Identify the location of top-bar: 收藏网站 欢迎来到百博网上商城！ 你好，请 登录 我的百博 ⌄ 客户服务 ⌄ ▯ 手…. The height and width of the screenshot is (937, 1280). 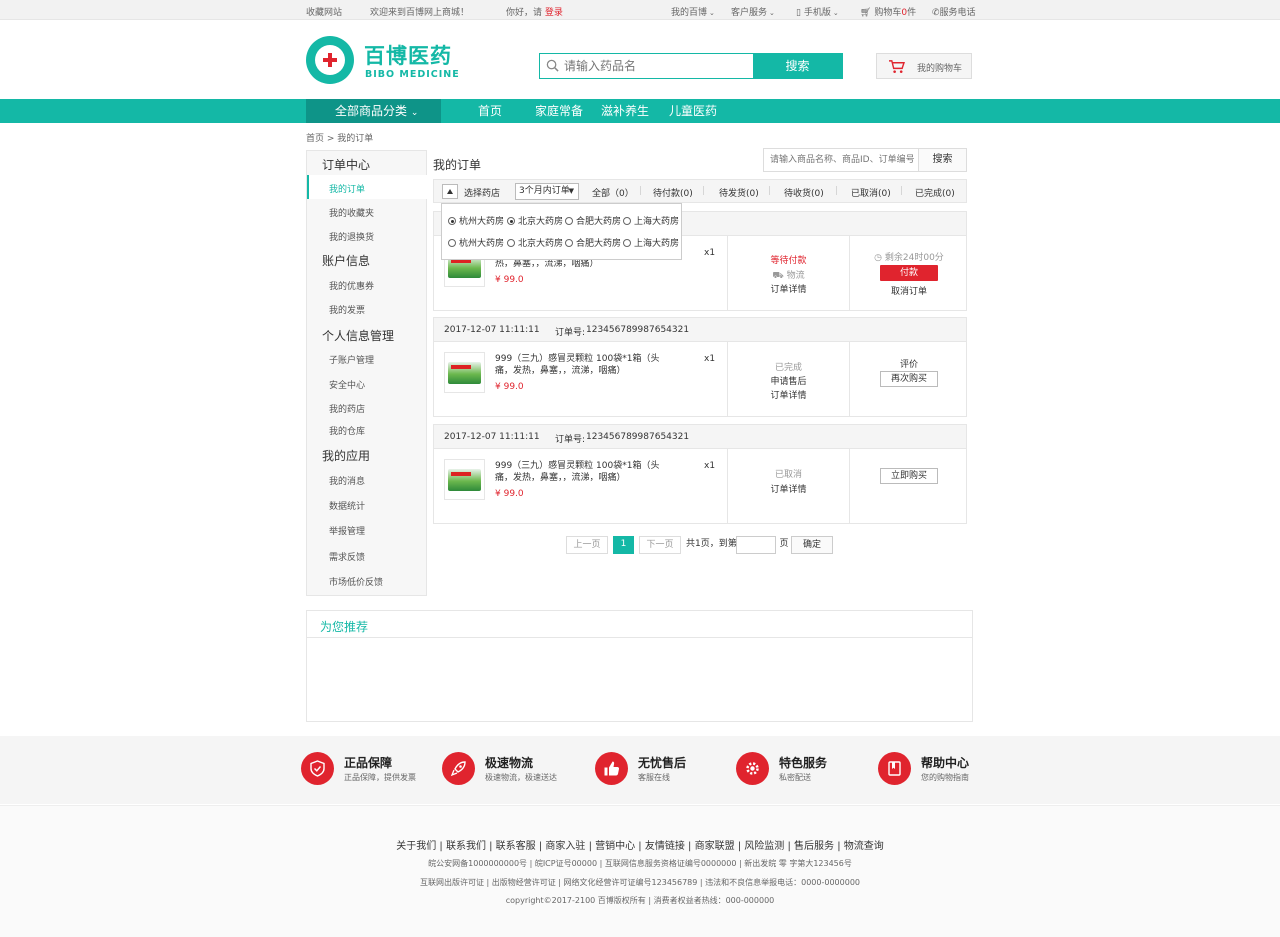
(640, 10).